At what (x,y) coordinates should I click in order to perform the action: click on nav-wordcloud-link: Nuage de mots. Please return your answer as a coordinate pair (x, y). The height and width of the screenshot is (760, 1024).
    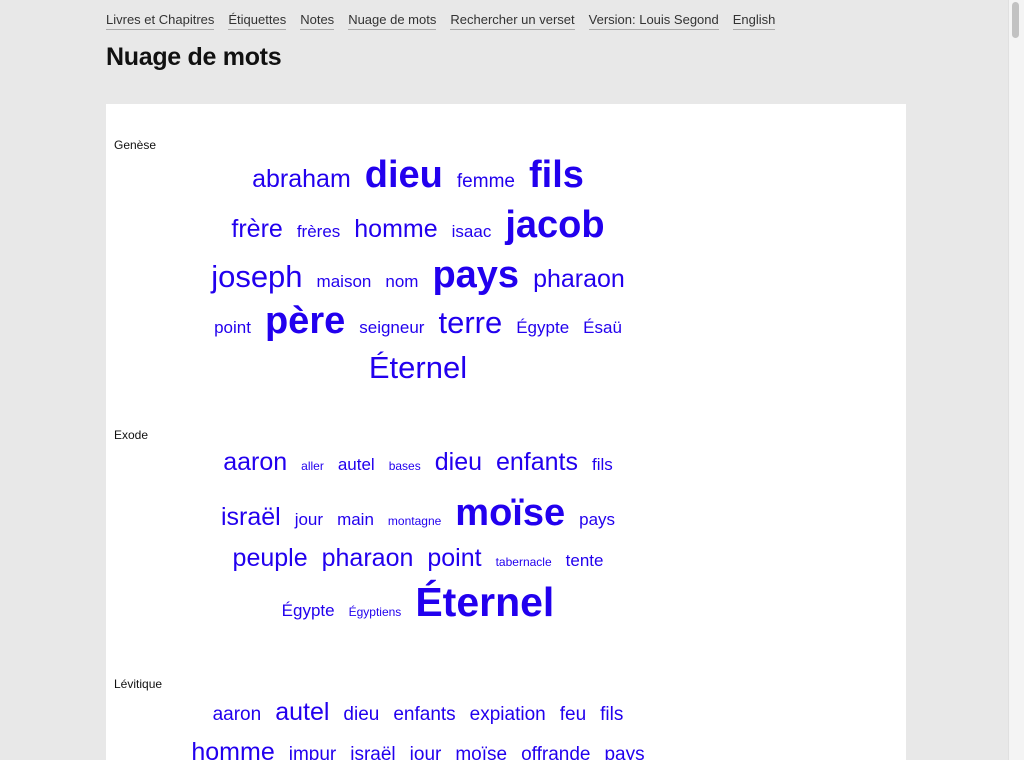
    Looking at the image, I should click on (392, 21).